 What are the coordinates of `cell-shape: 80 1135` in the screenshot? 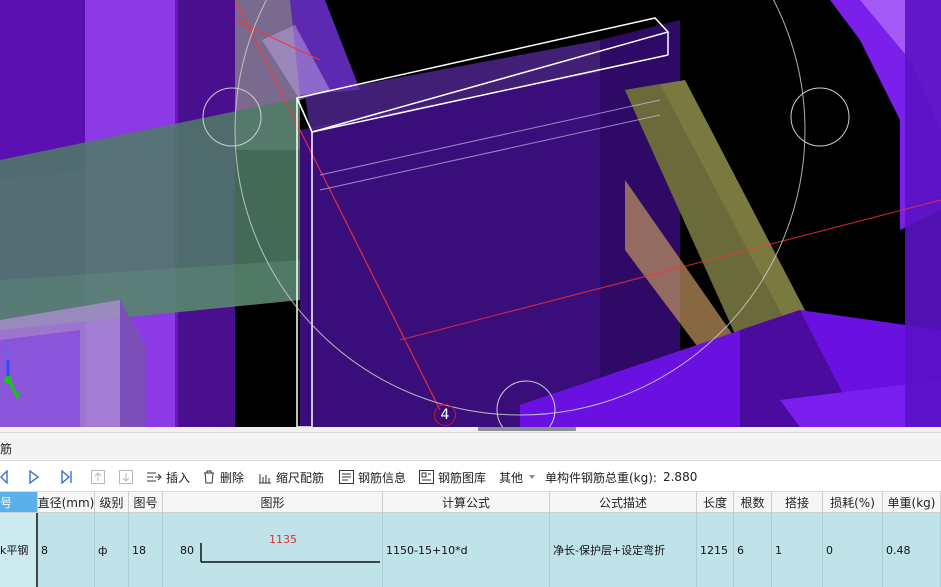 It's located at (273, 550).